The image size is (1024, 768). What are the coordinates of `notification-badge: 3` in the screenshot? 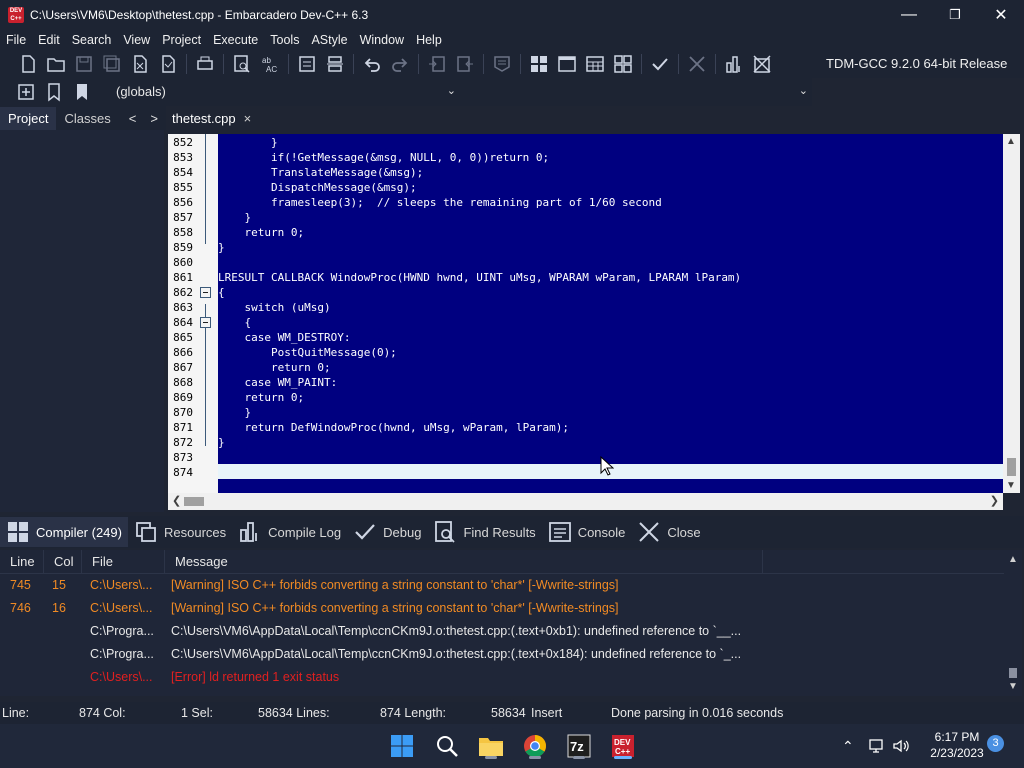 It's located at (995, 743).